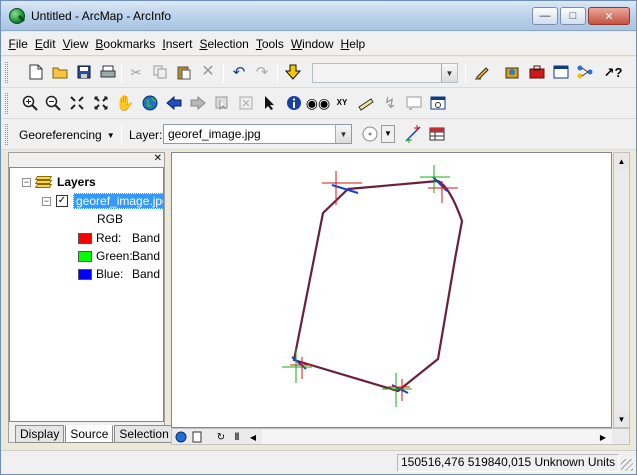  I want to click on menu-help: Help, so click(353, 44).